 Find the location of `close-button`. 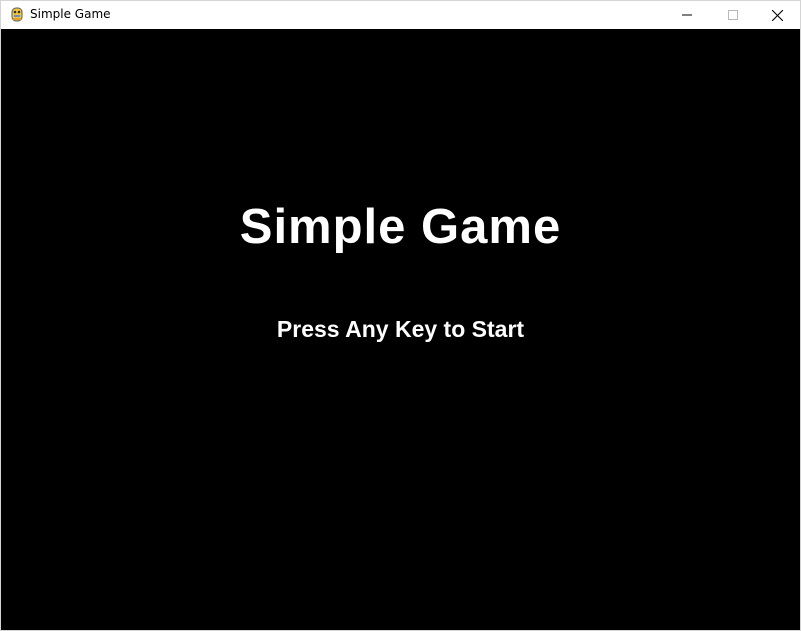

close-button is located at coordinates (777, 15).